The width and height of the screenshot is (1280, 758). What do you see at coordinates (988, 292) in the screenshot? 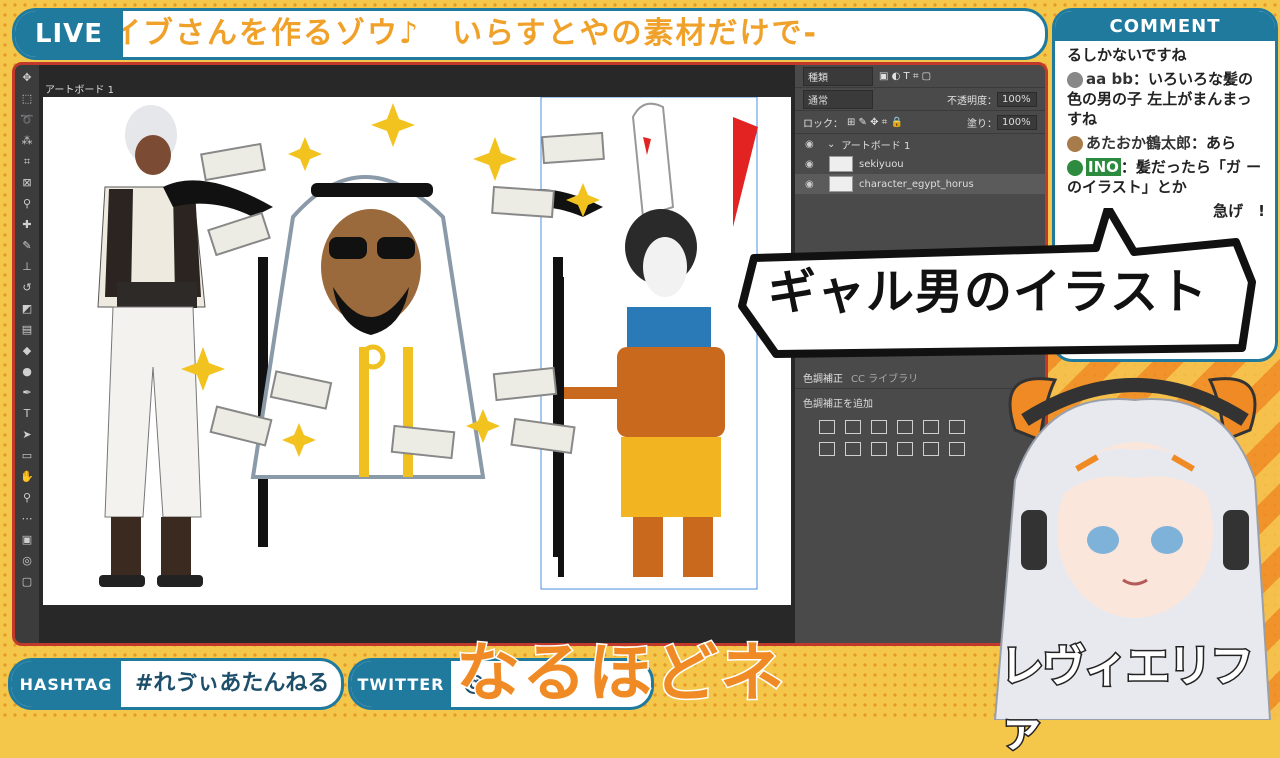
I see `speech-bubble-text: ギャル男のイラスト` at bounding box center [988, 292].